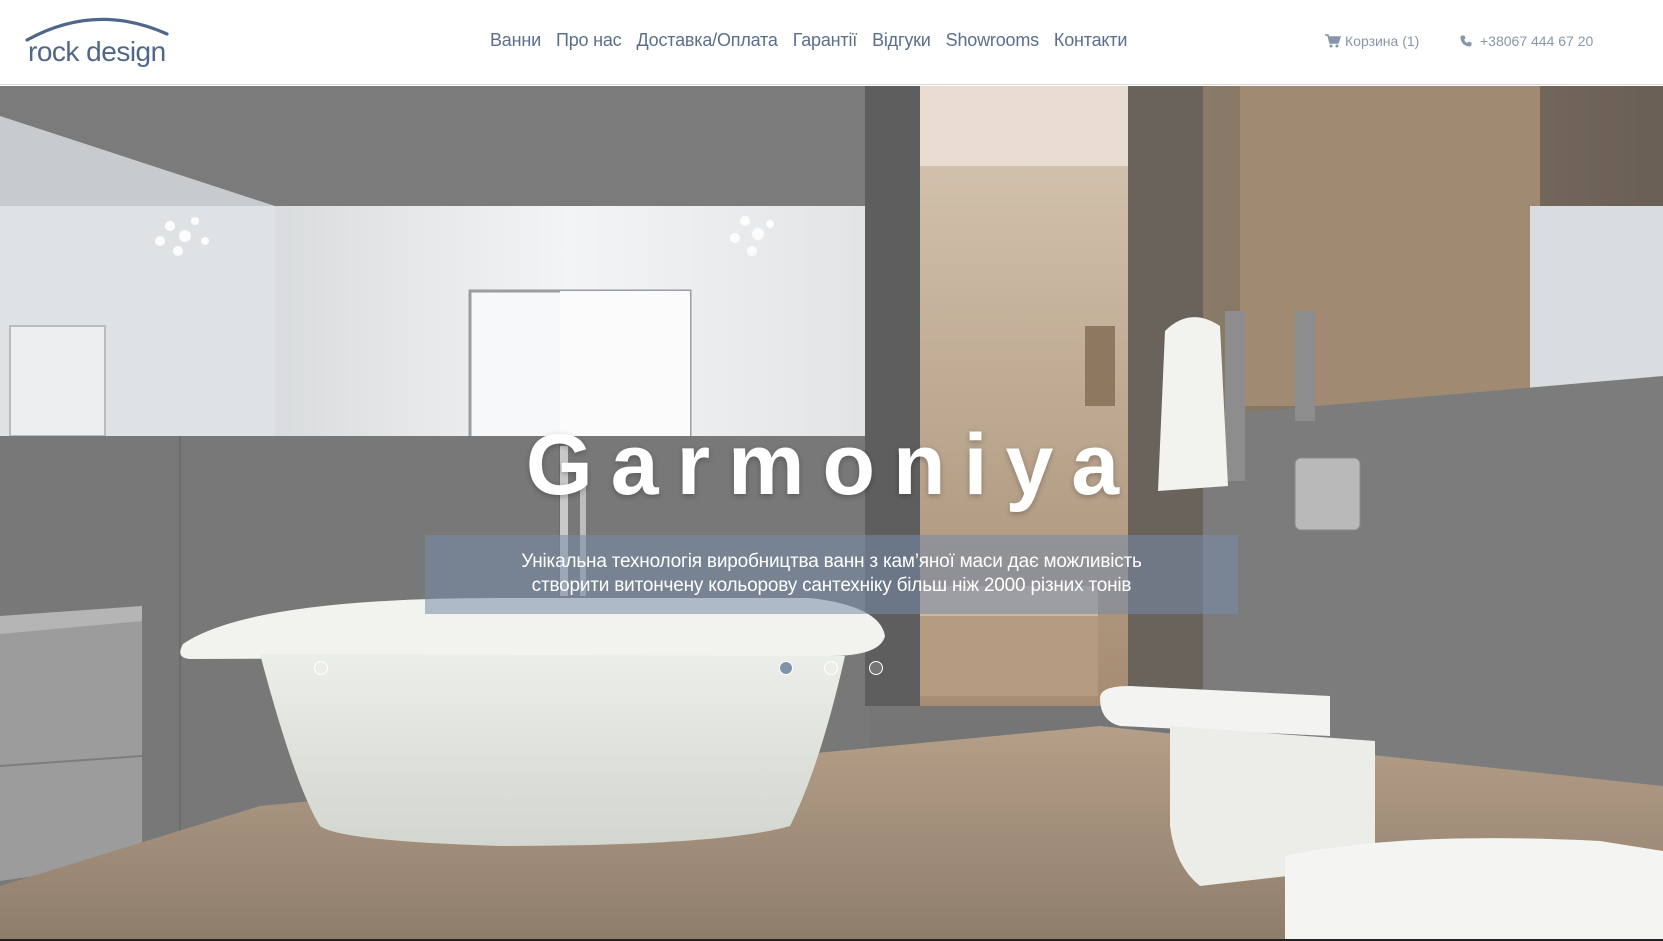  Describe the element at coordinates (992, 40) in the screenshot. I see `nav-item-showrooms: Showrooms` at that location.